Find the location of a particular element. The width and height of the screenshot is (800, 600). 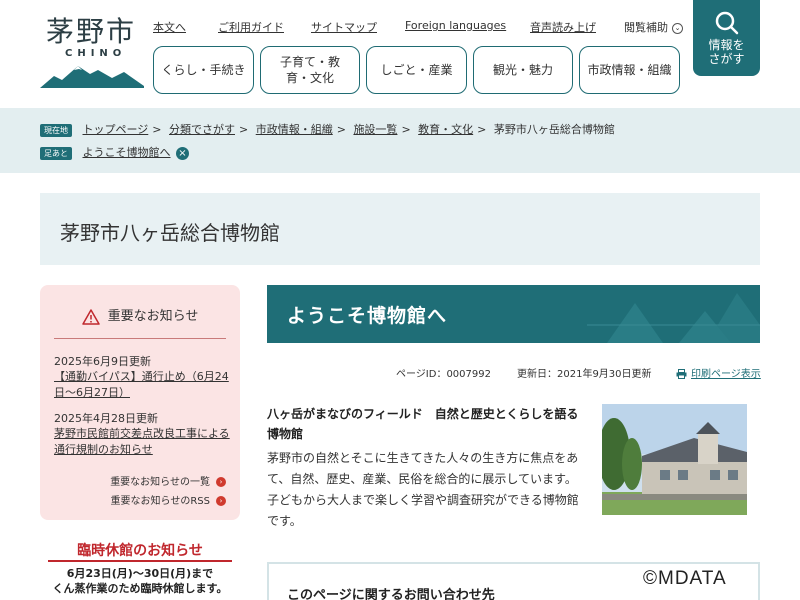

updated-date: 更新日：2021年9月30日更新 is located at coordinates (584, 374).